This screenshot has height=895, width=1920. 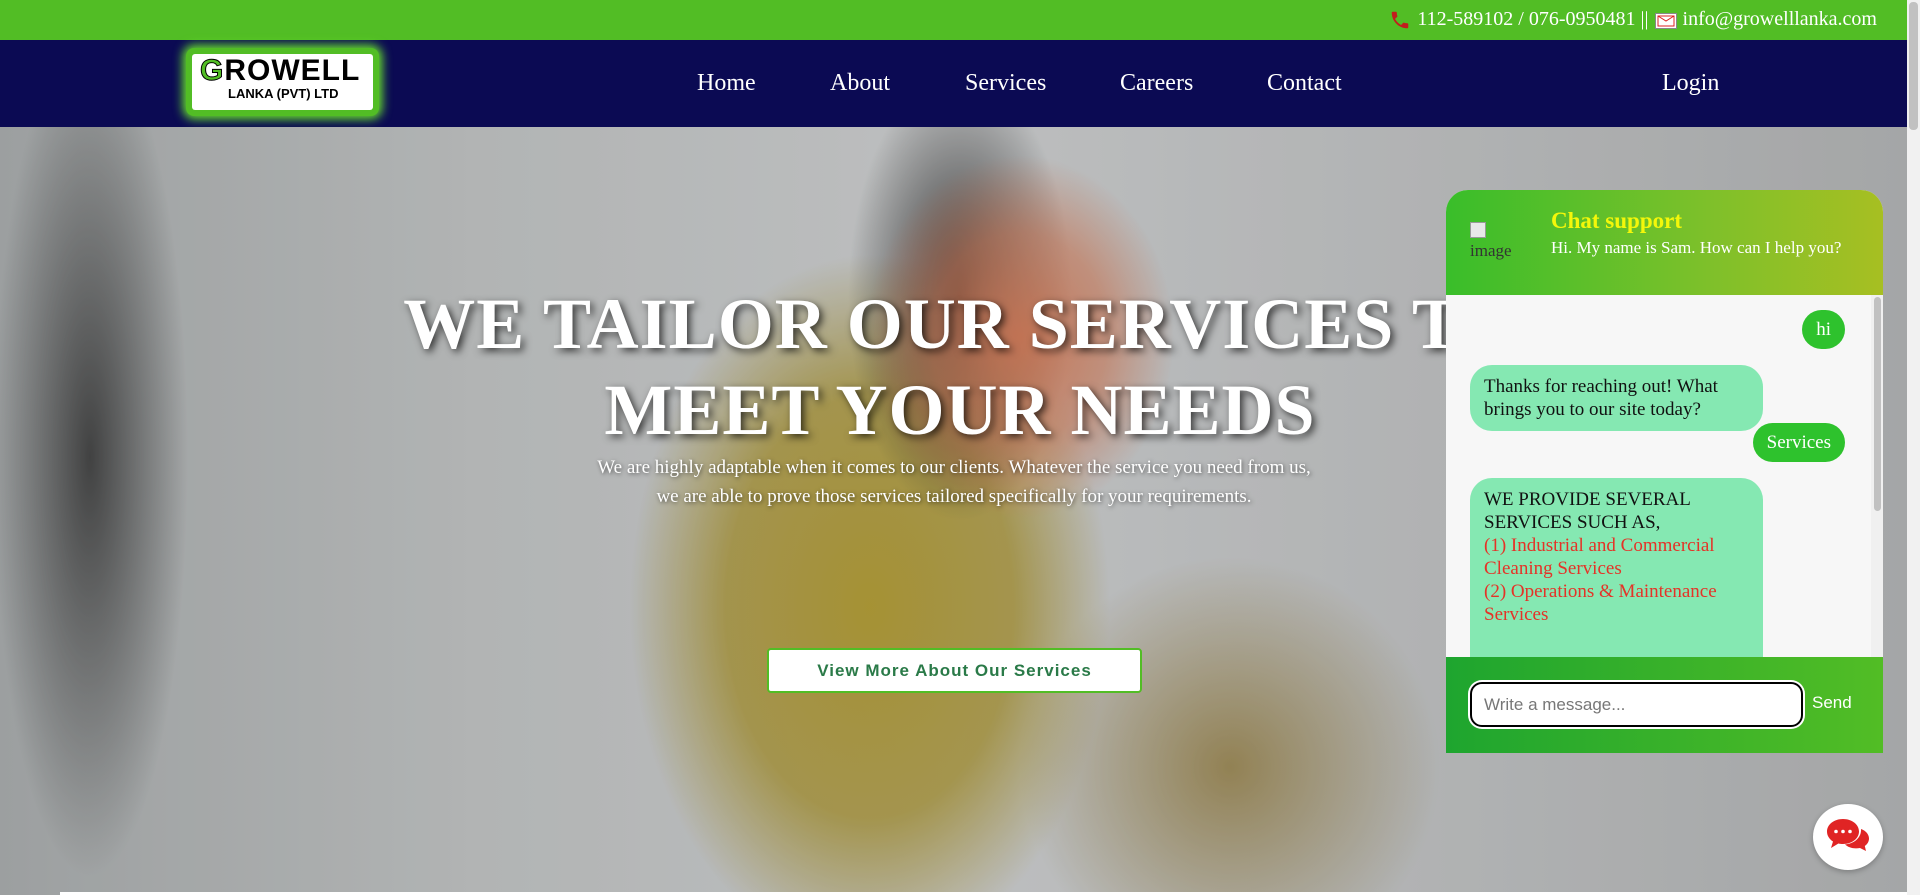 What do you see at coordinates (1478, 230) in the screenshot?
I see `broken-image-icon` at bounding box center [1478, 230].